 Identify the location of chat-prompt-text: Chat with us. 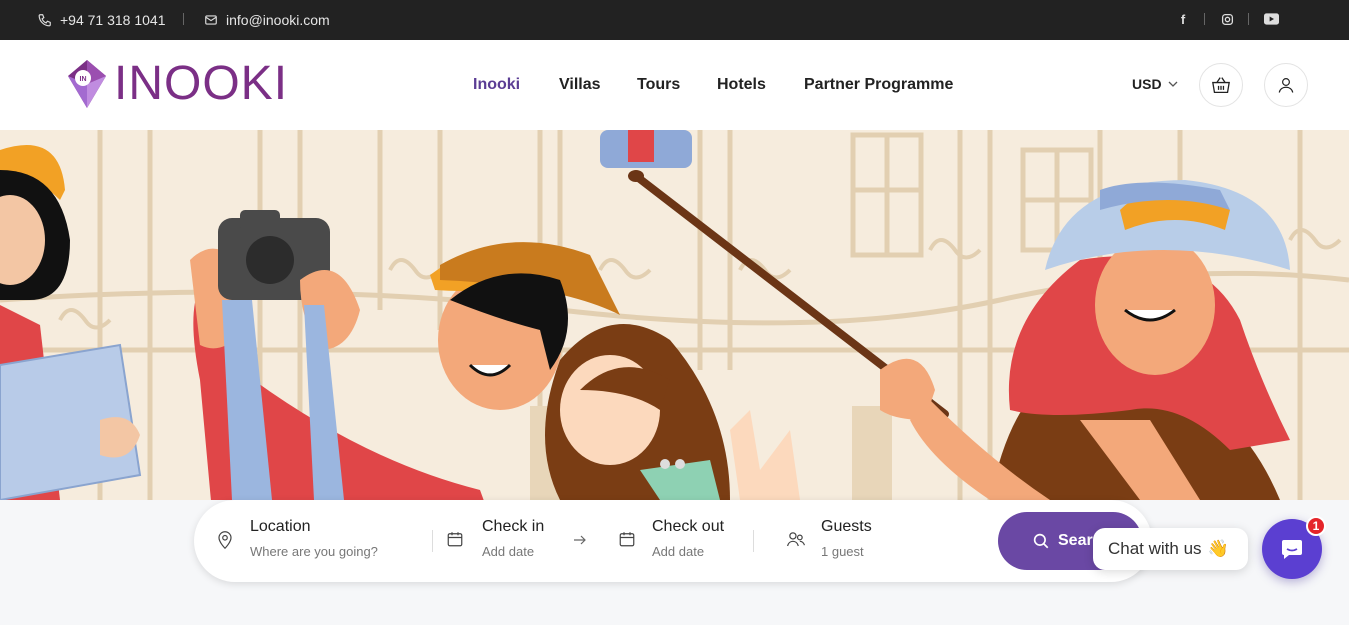
(1155, 548).